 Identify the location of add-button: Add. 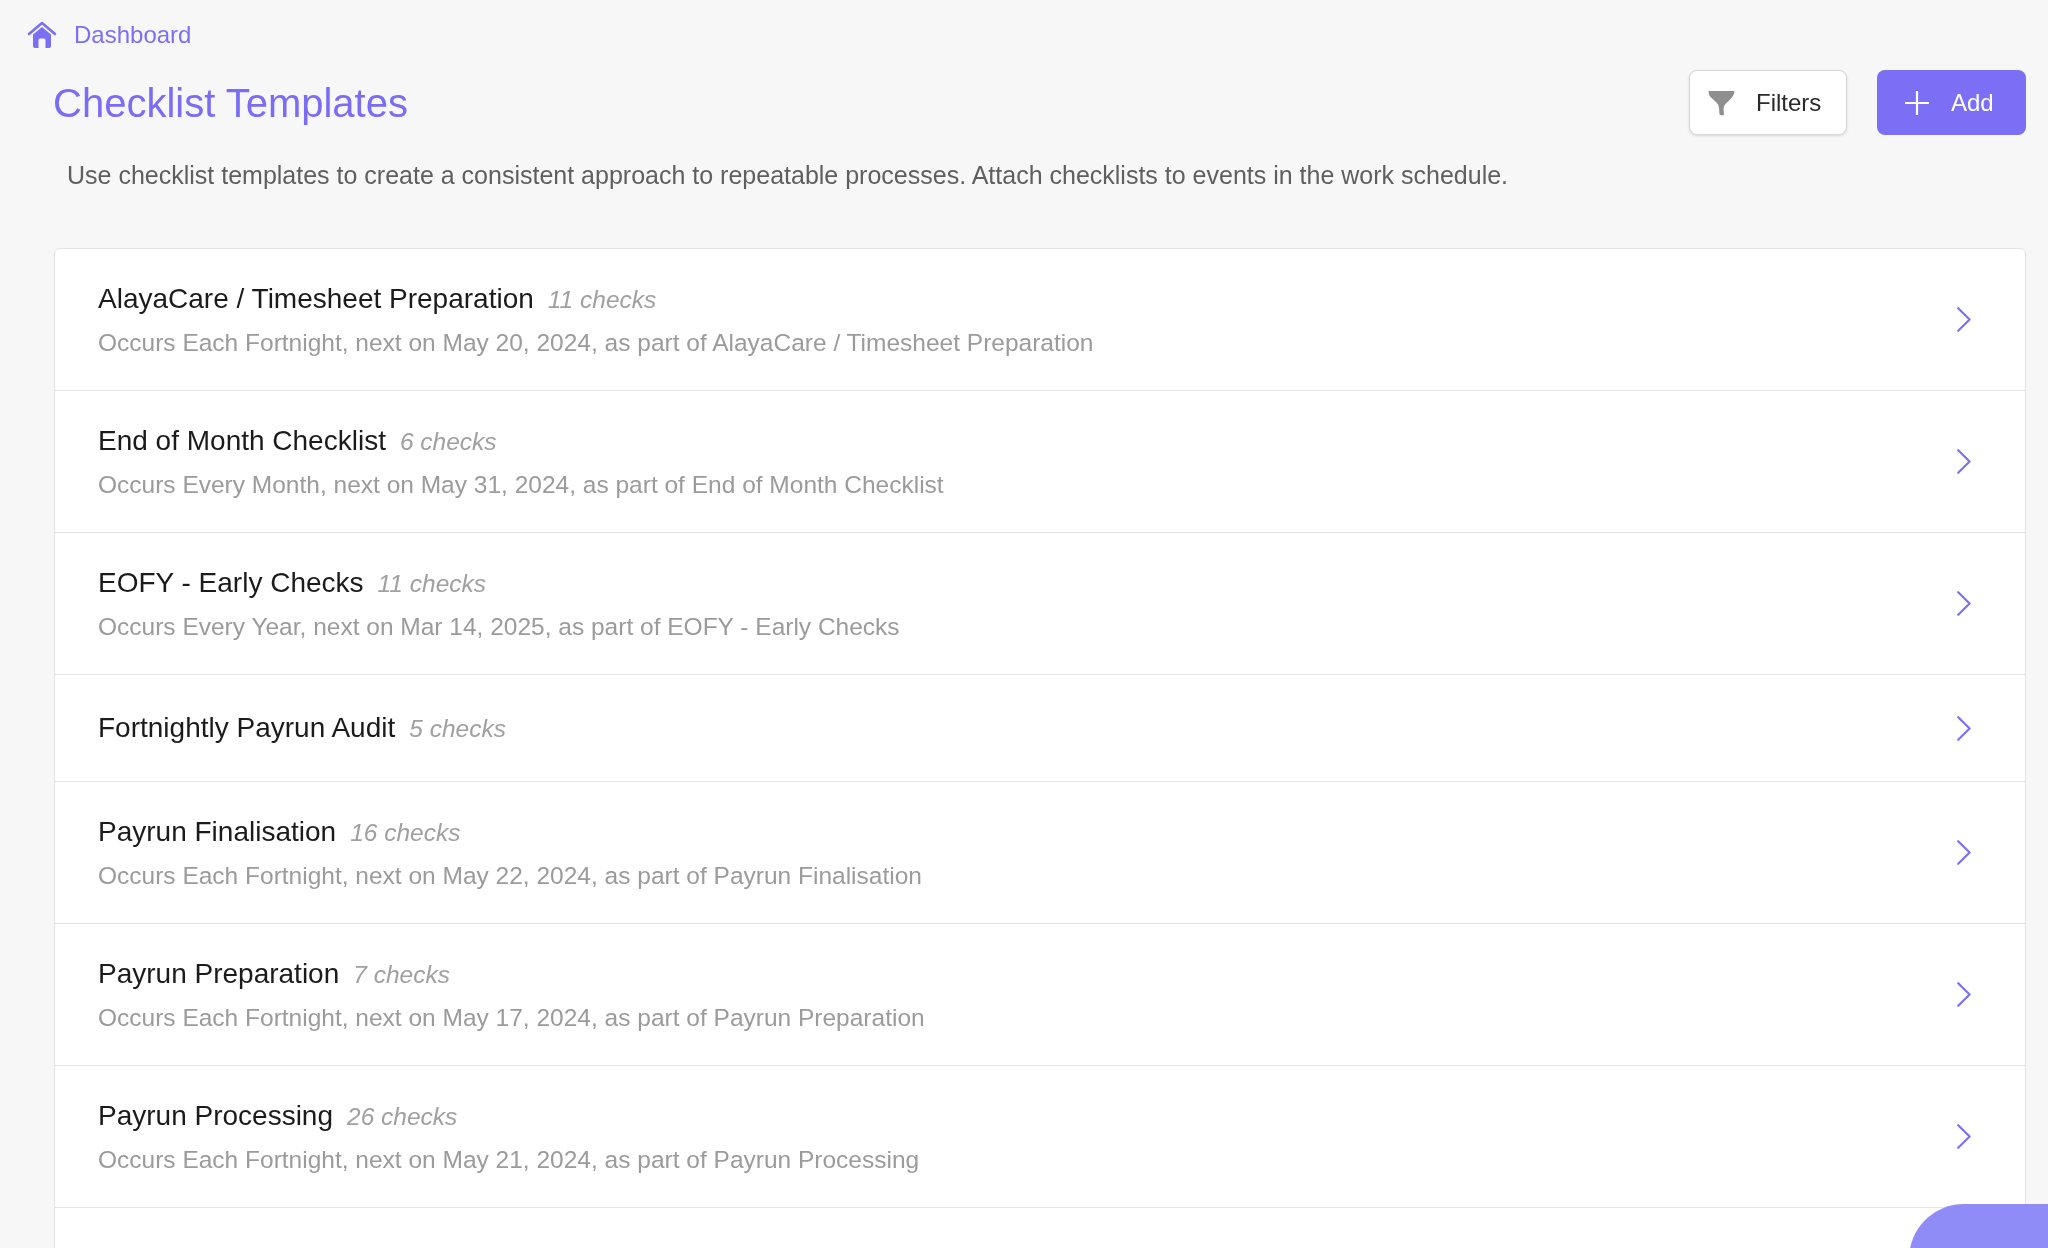
(1951, 102).